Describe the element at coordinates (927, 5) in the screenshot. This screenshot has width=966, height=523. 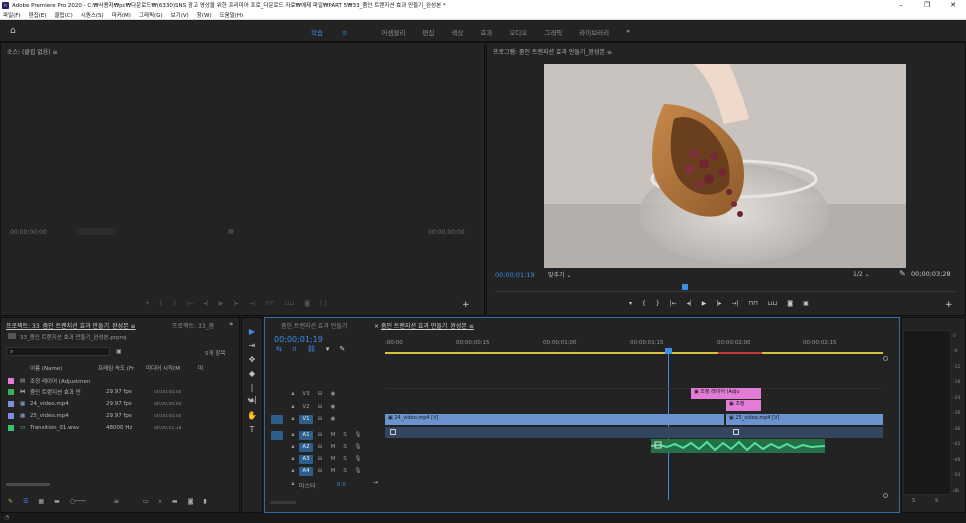
I see `maximize-button: ❐` at that location.